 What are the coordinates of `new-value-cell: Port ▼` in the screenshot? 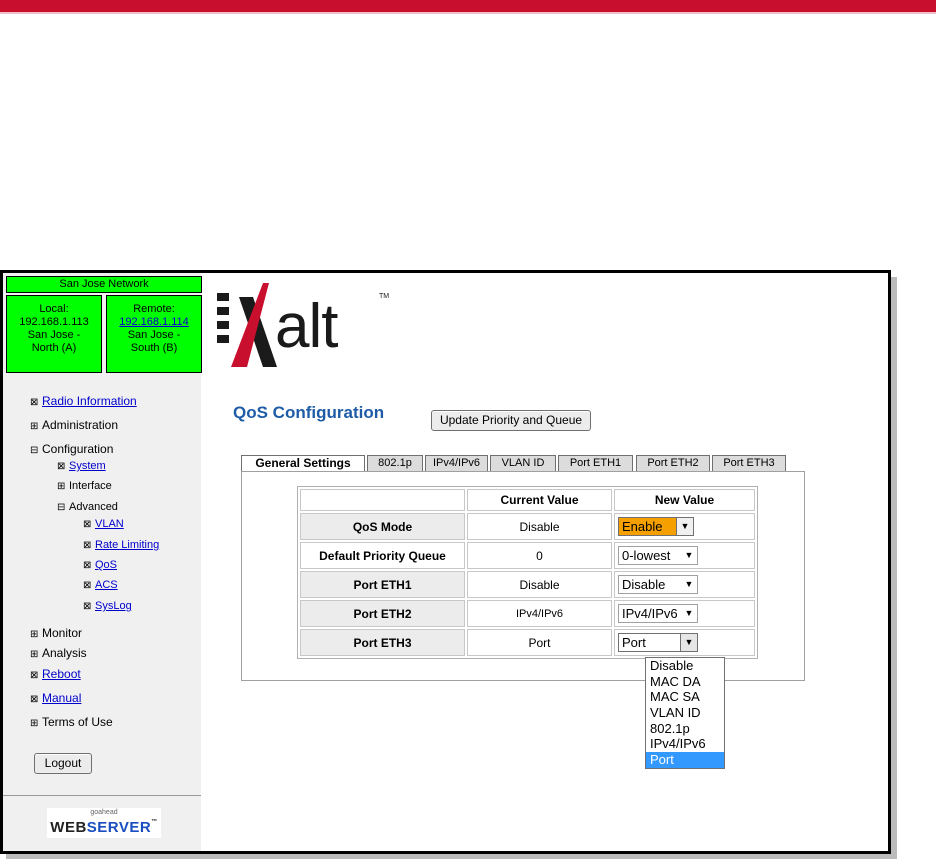 It's located at (684, 642).